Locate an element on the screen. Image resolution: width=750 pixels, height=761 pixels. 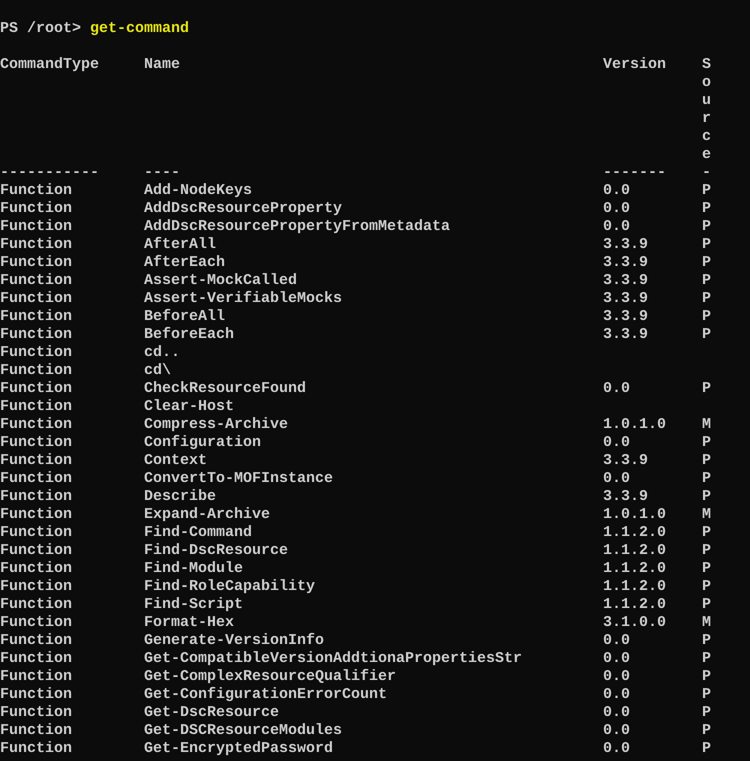
table-cell: Find-Script is located at coordinates (194, 605).